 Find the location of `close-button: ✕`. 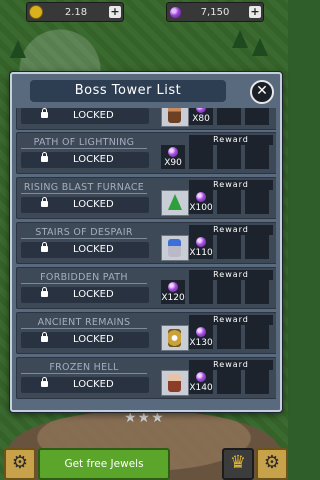

close-button: ✕ is located at coordinates (262, 92).